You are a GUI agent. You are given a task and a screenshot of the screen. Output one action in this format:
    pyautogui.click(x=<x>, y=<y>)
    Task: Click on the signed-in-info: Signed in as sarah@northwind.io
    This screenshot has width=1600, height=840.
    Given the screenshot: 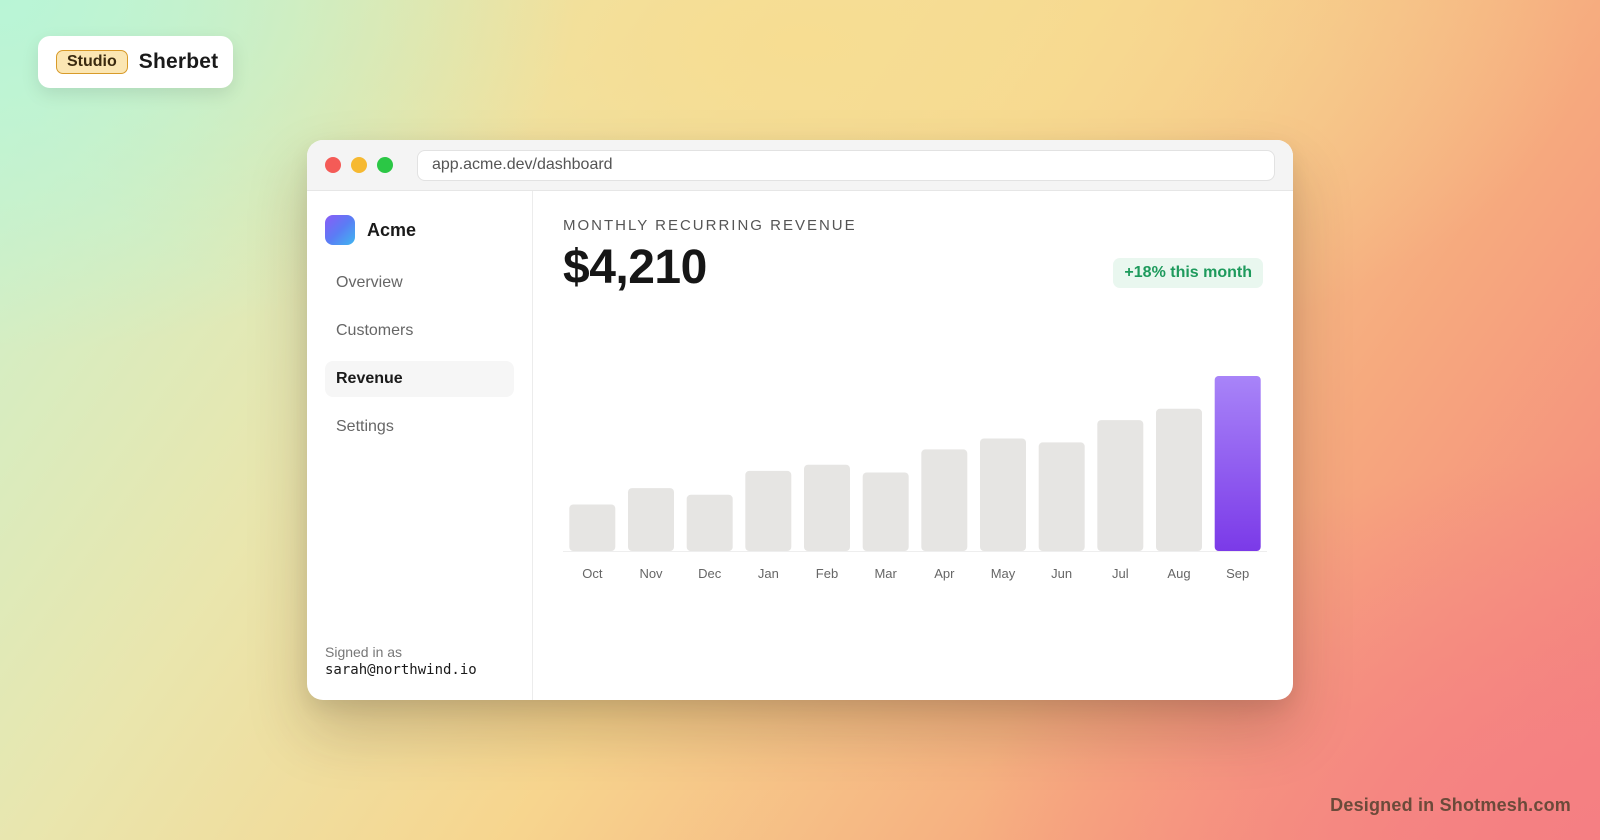 What is the action you would take?
    pyautogui.click(x=401, y=661)
    